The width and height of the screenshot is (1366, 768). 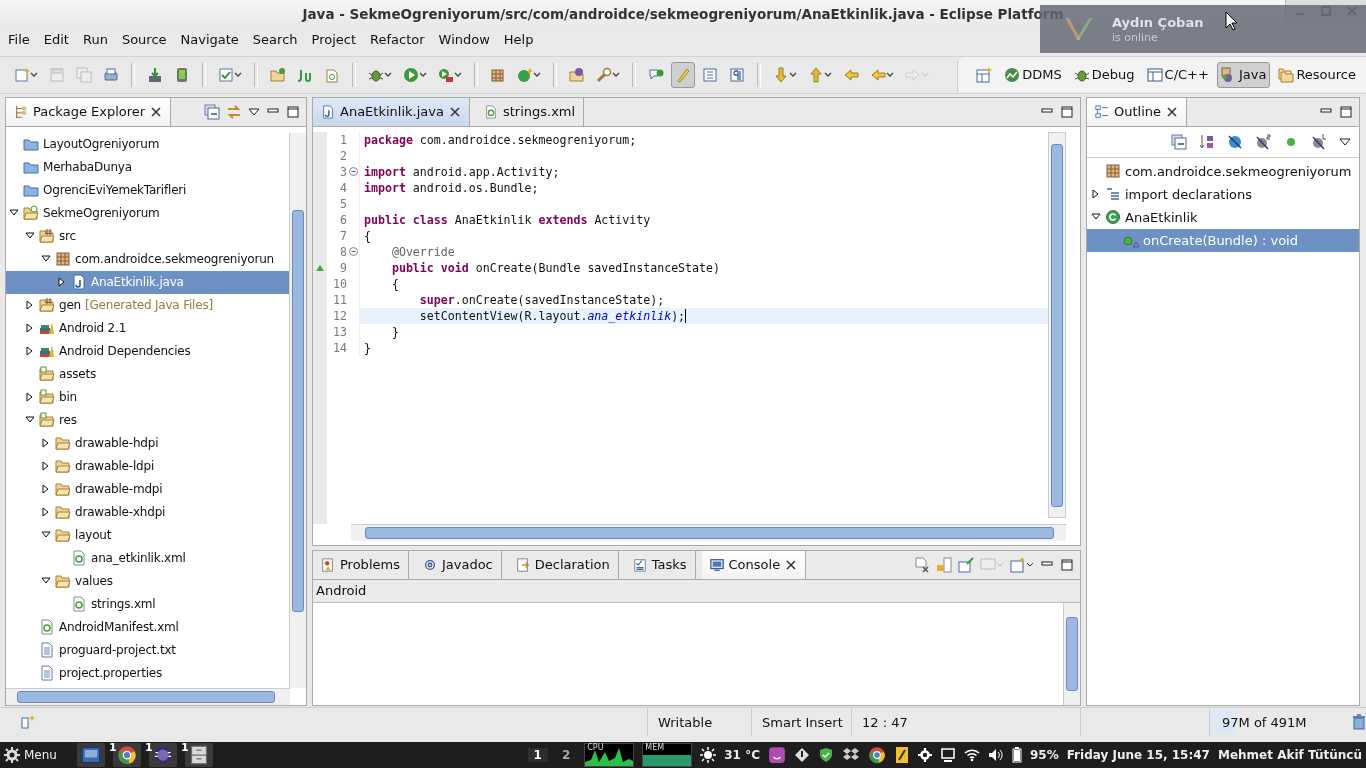 What do you see at coordinates (1033, 74) in the screenshot?
I see `perspective-button: DDMS` at bounding box center [1033, 74].